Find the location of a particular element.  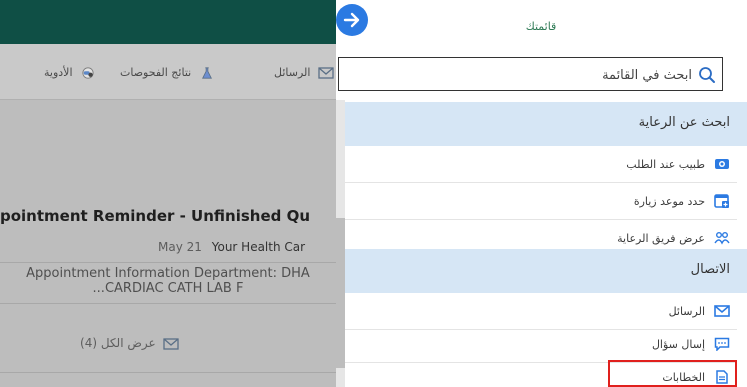

reminder-date: May 21 is located at coordinates (180, 247).